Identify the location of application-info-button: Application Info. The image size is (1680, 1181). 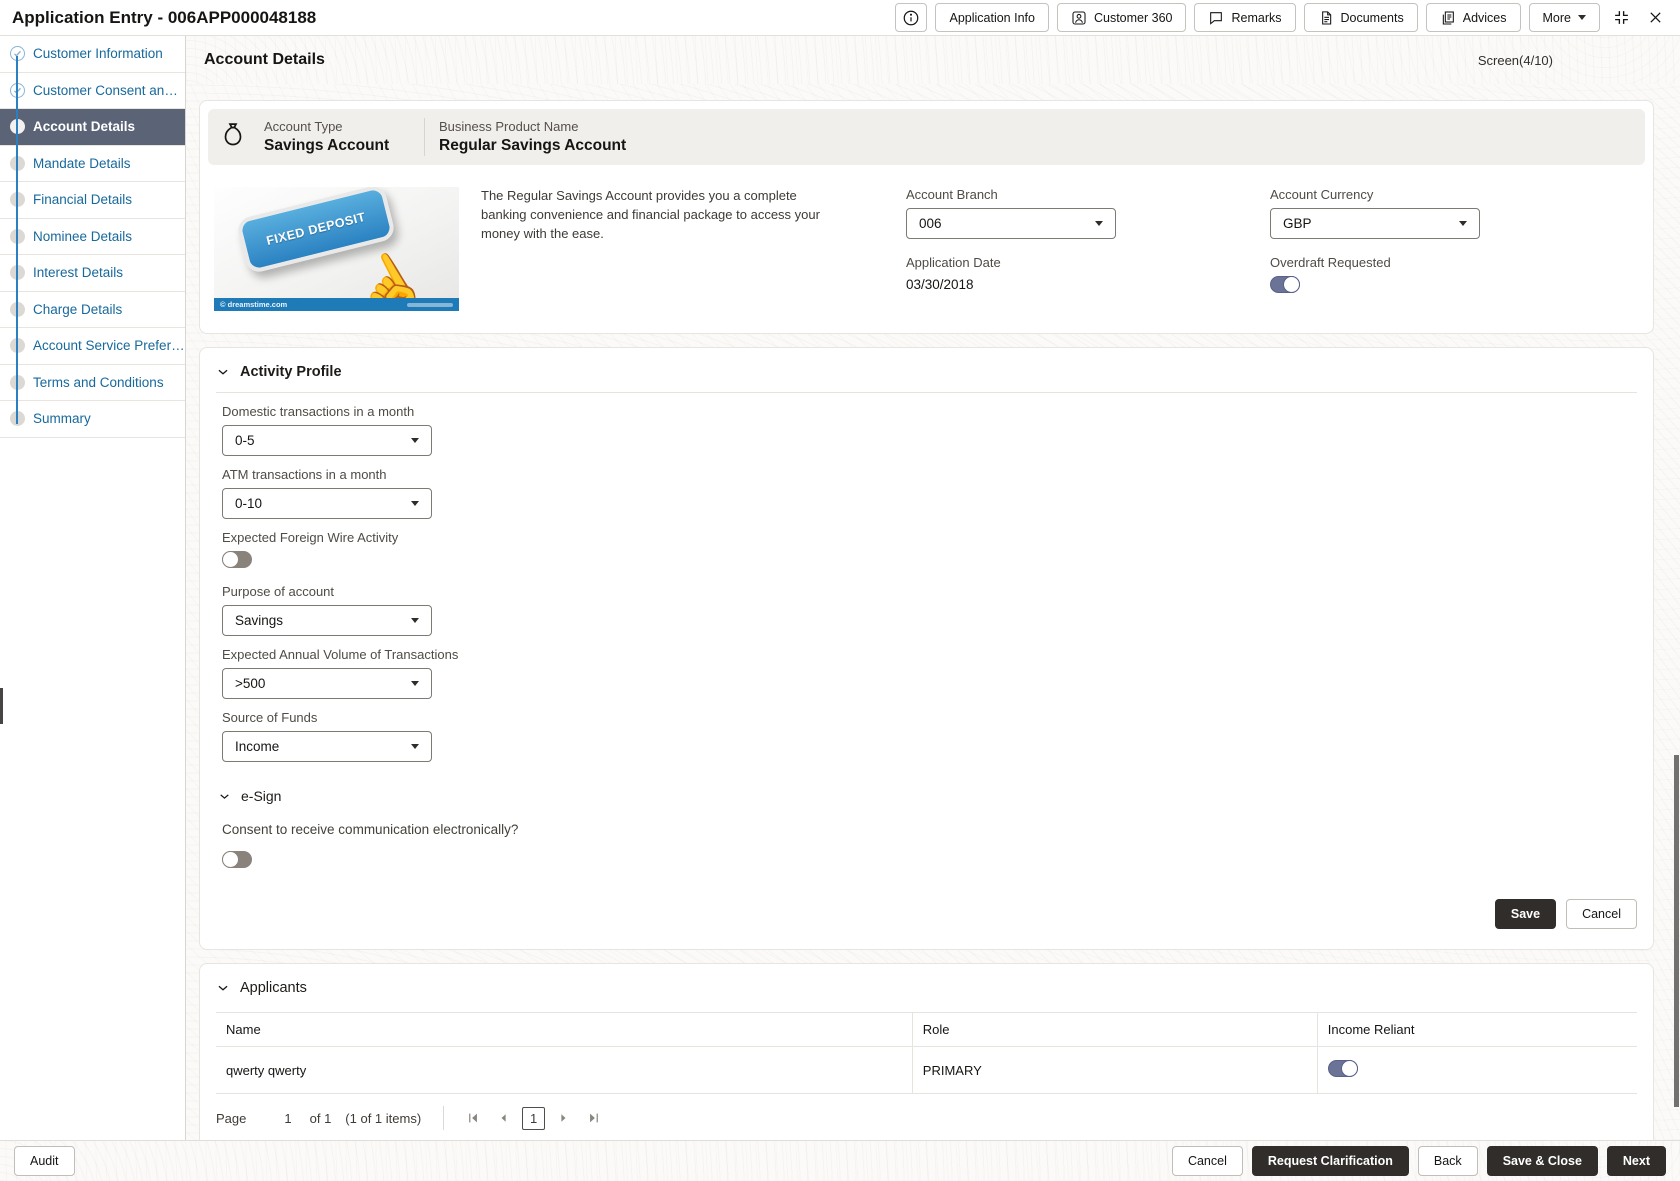
(992, 17).